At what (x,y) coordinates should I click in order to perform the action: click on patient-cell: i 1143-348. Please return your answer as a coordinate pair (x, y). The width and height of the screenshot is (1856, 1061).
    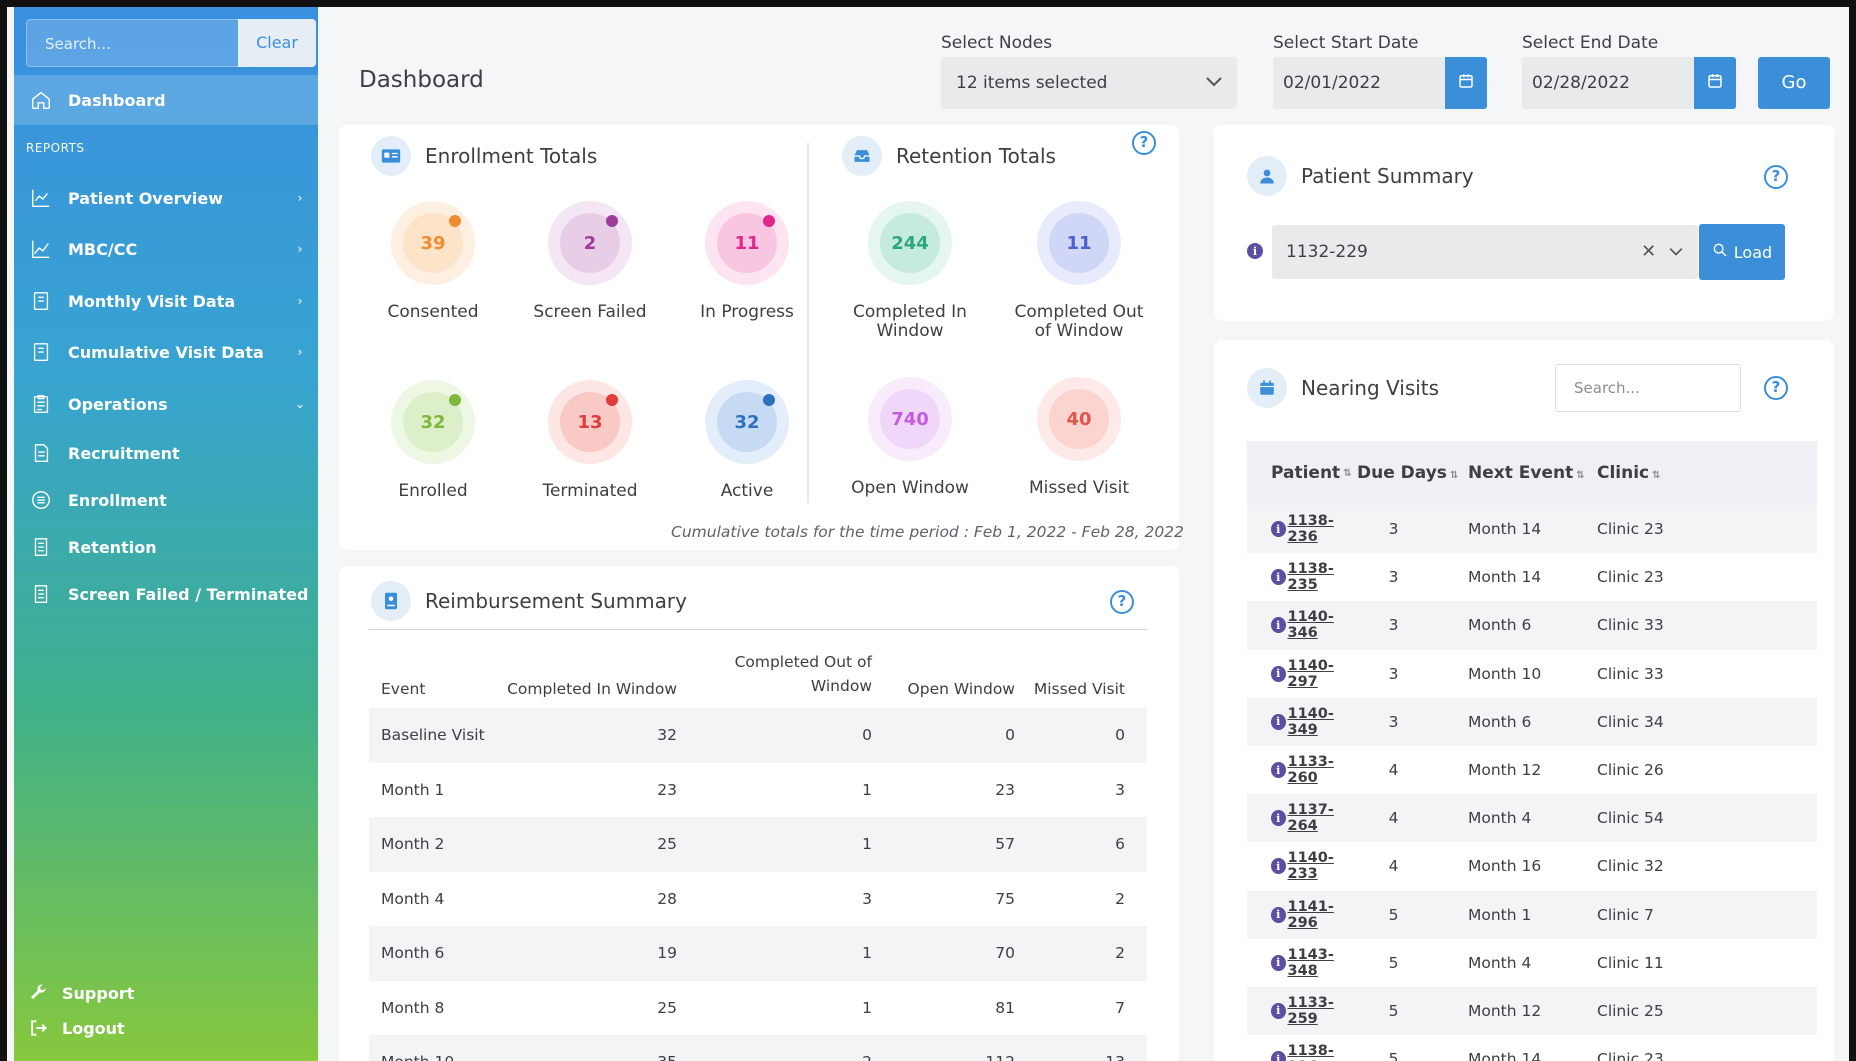
    Looking at the image, I should click on (1302, 963).